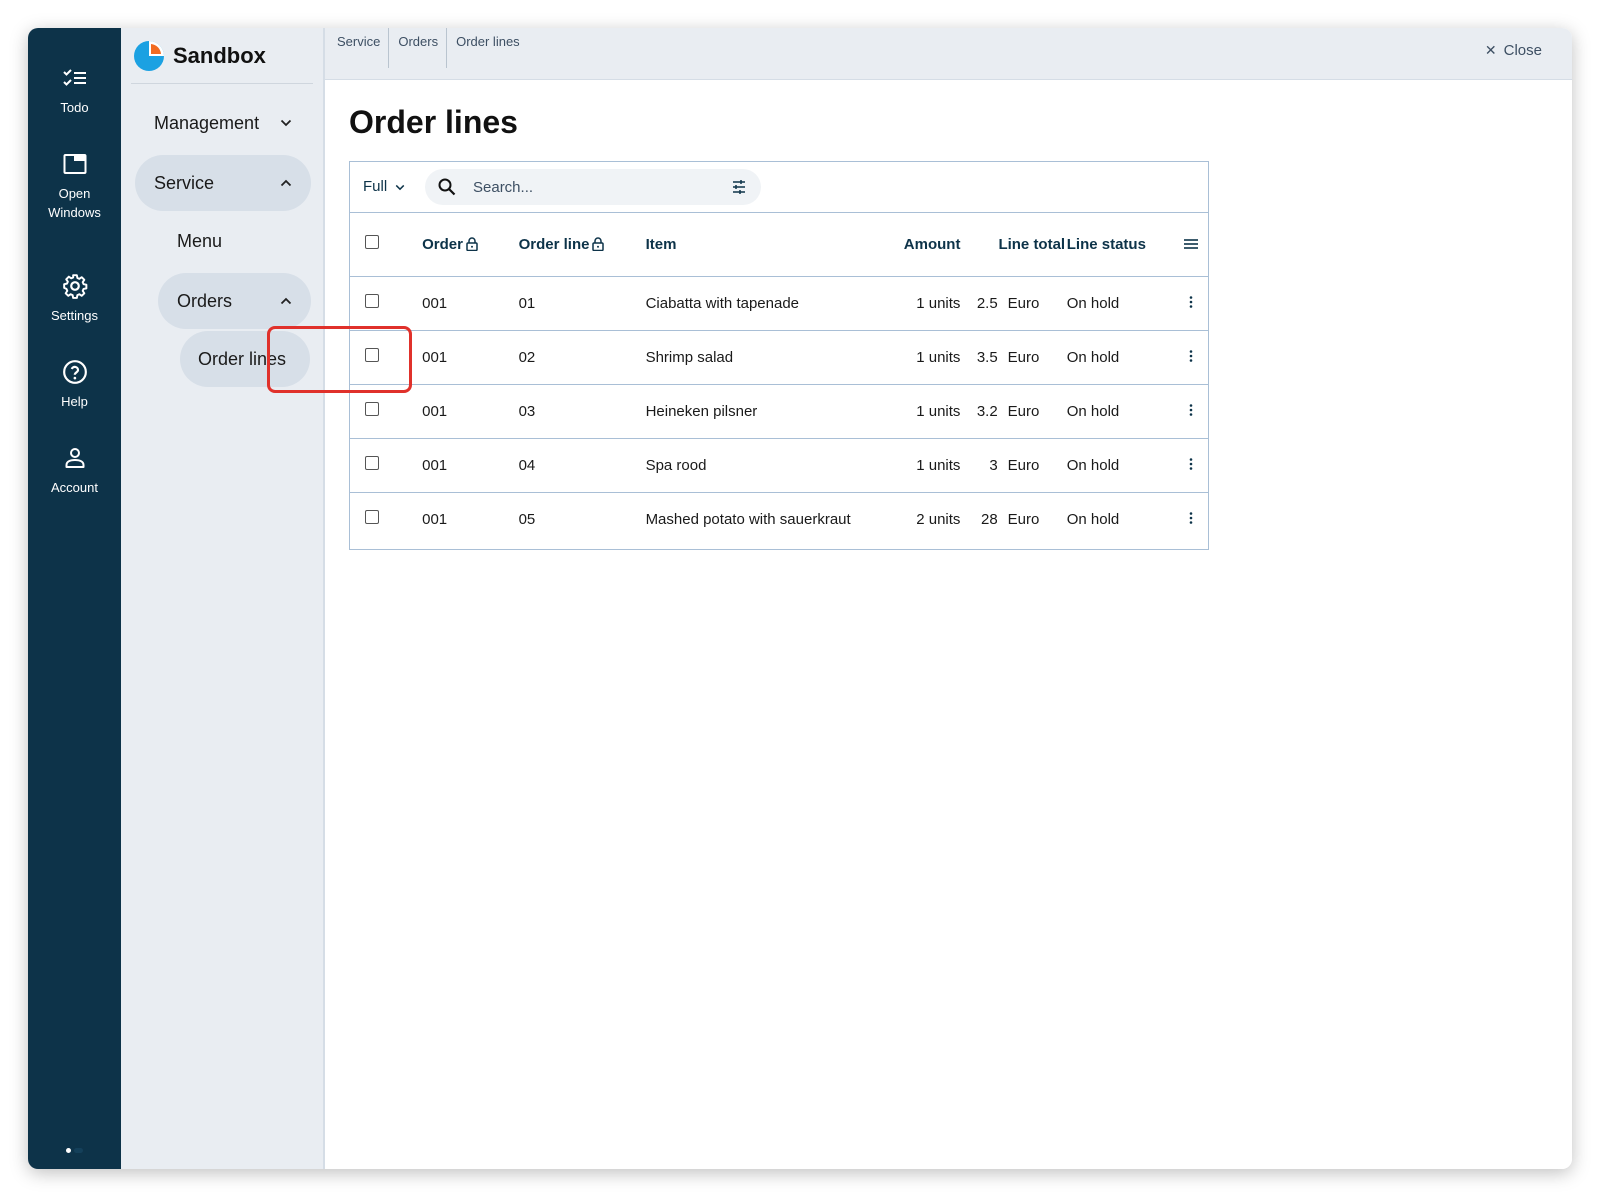 The image size is (1600, 1197). Describe the element at coordinates (433, 122) in the screenshot. I see `page-title: Order lines` at that location.